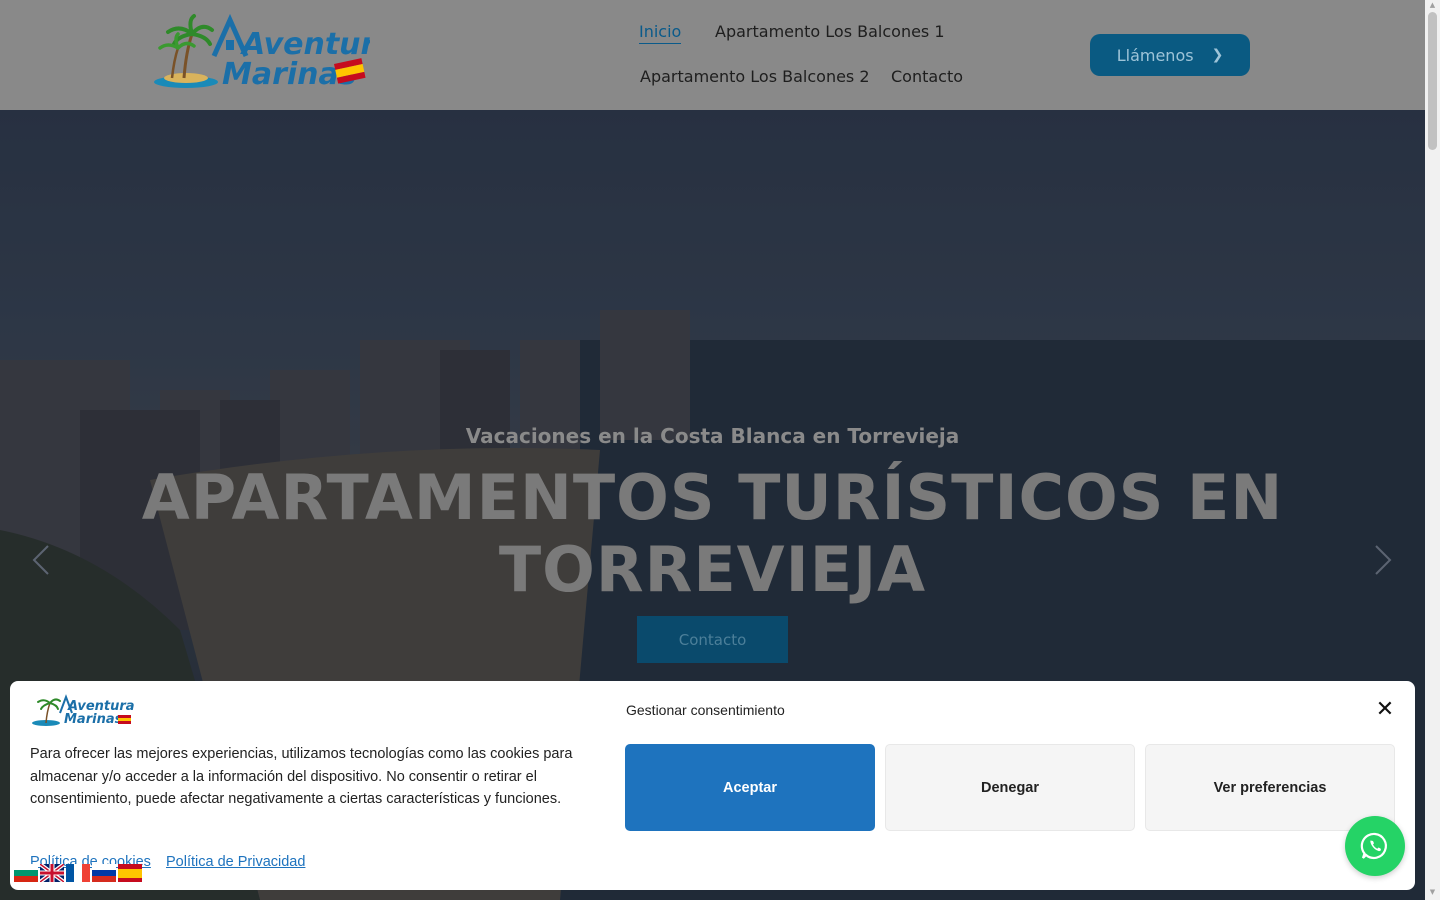 The height and width of the screenshot is (900, 1440). I want to click on spanish-flag-icon, so click(130, 873).